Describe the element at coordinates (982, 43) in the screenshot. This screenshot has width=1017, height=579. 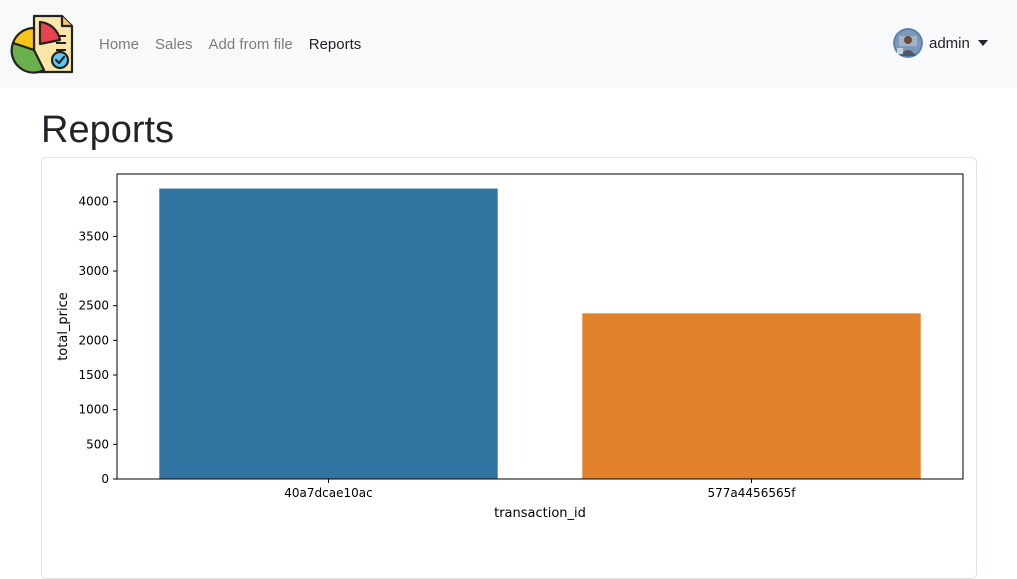
I see `caret-down-icon` at that location.